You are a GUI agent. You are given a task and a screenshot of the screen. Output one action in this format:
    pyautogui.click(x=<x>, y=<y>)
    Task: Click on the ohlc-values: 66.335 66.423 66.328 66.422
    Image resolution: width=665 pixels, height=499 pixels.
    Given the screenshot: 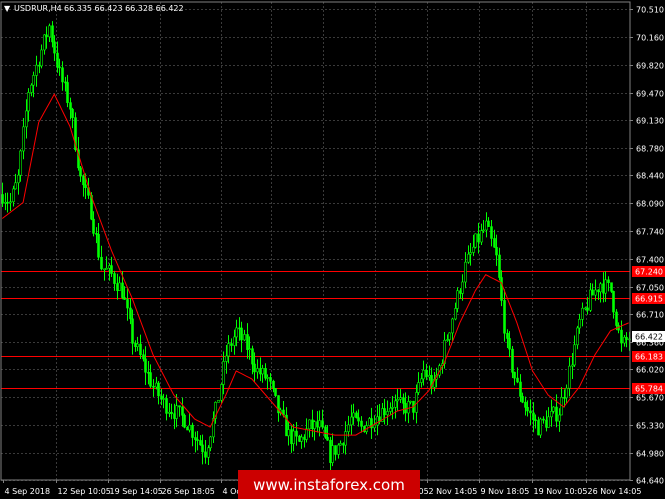 What is the action you would take?
    pyautogui.click(x=124, y=8)
    